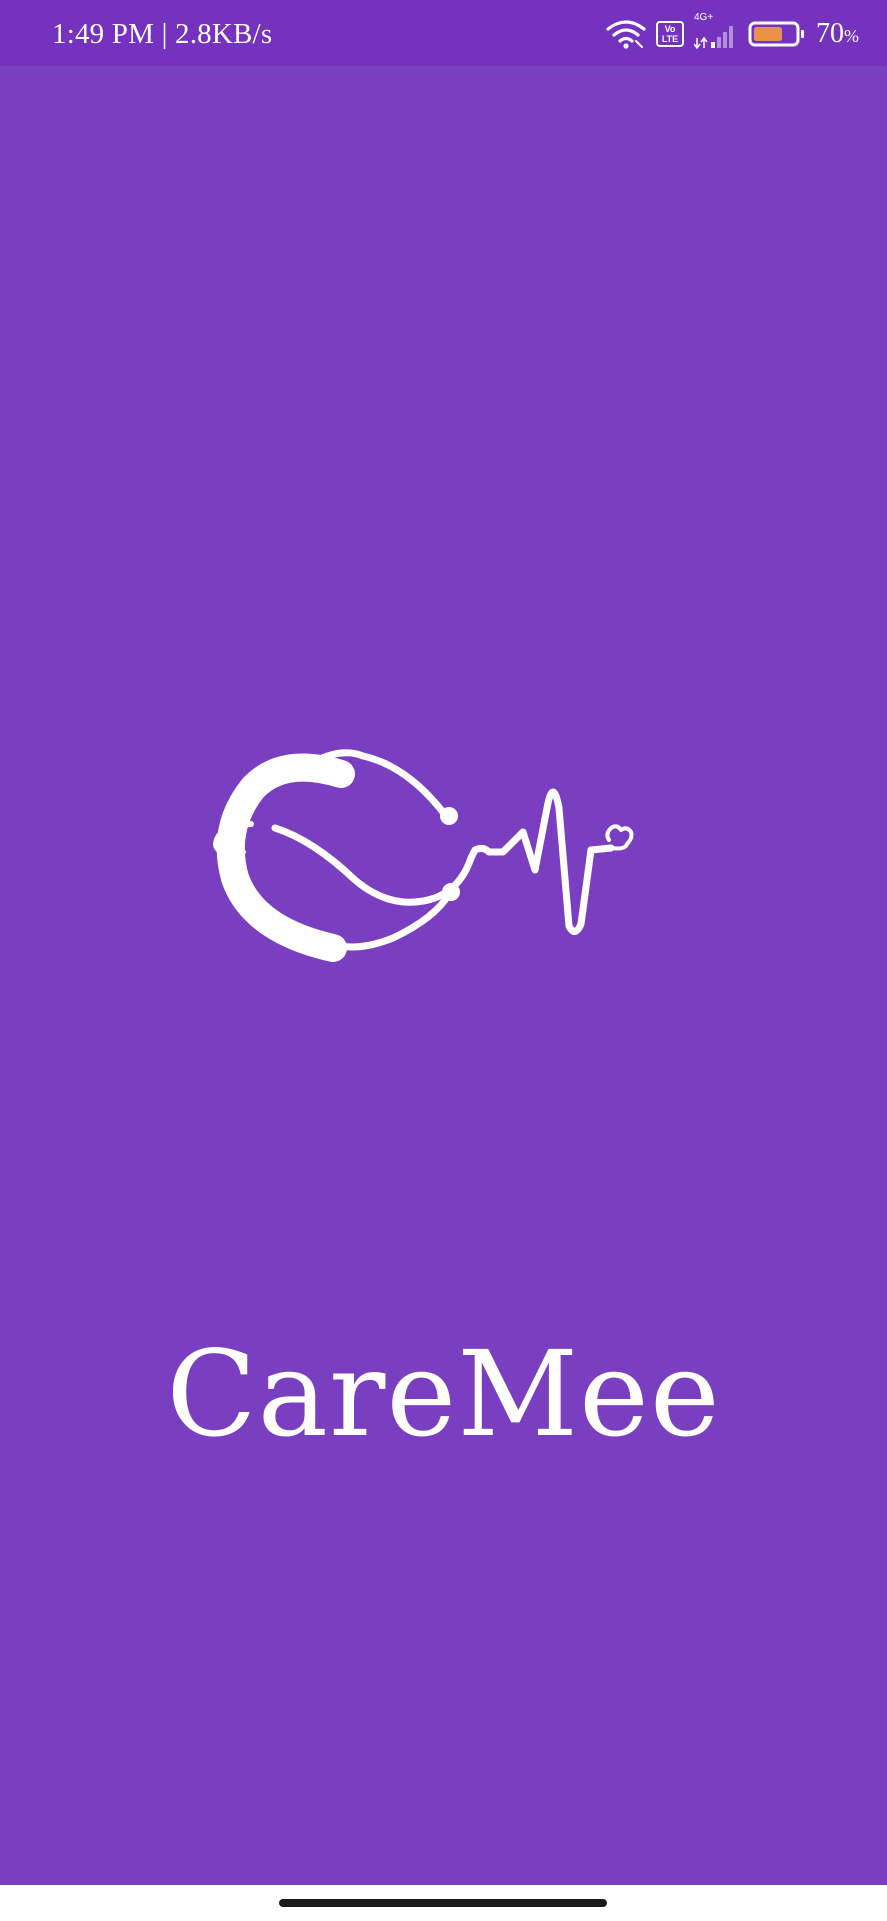  Describe the element at coordinates (443, 33) in the screenshot. I see `status-bar: 1:49 PM | 2.8KB/s Vo LTE 4G+ 70%` at that location.